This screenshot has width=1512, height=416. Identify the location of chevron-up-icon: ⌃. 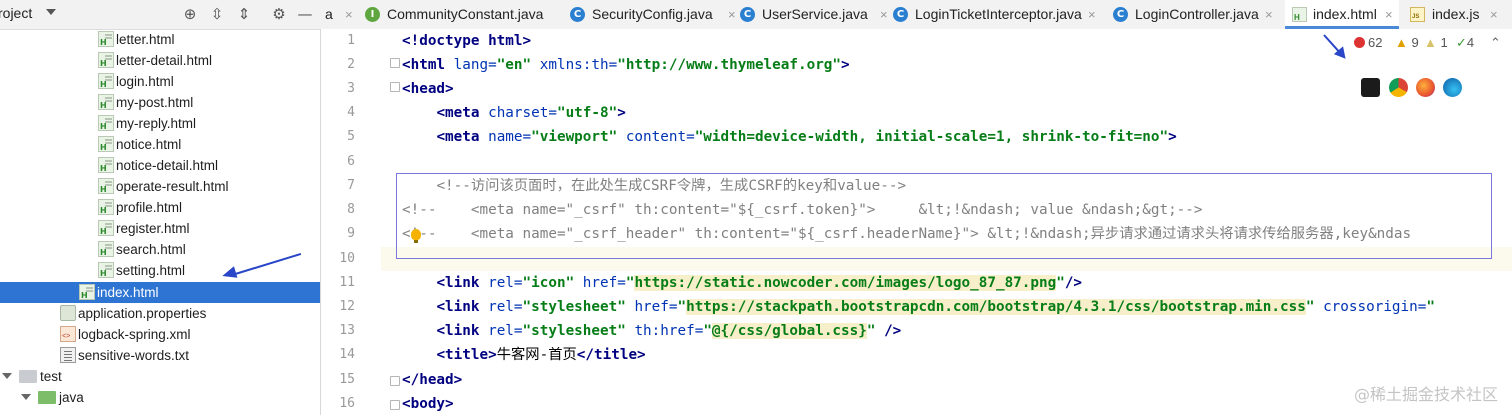
(1495, 43).